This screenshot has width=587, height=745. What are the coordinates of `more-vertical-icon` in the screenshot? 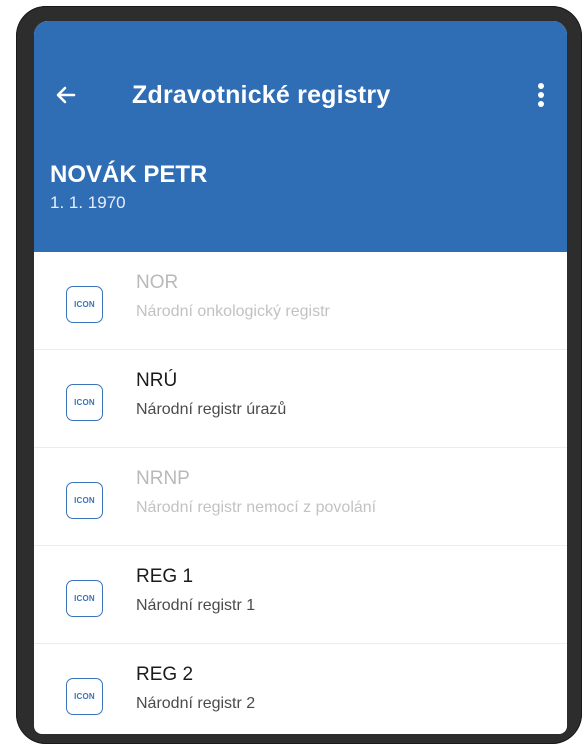 It's located at (541, 95).